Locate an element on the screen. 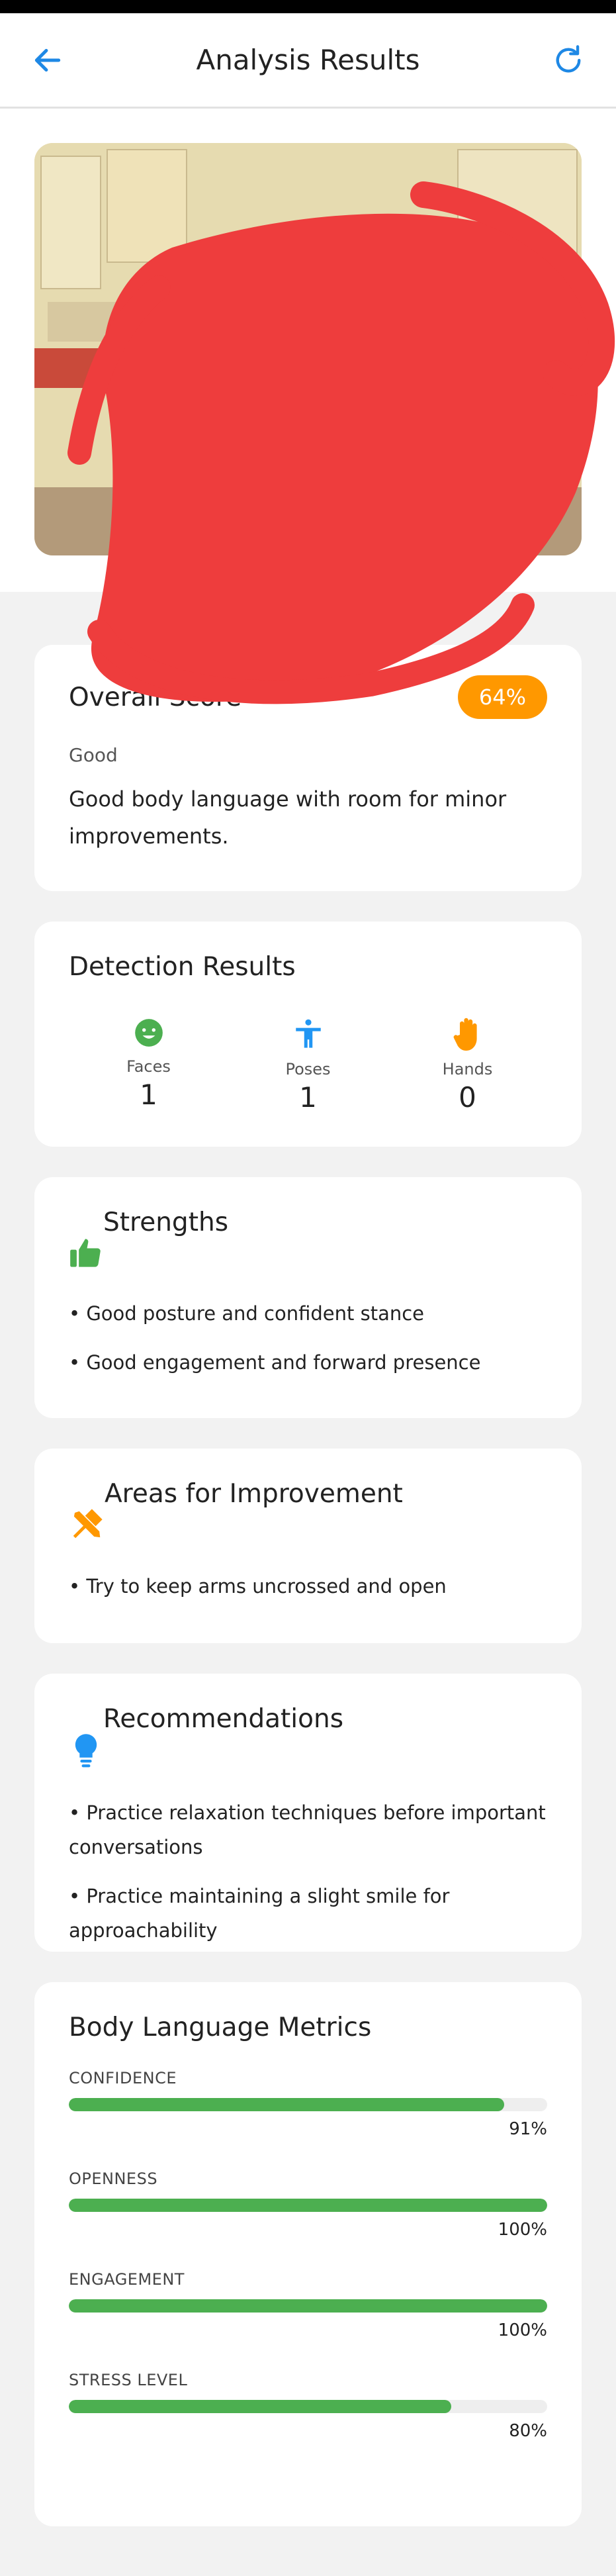 This screenshot has width=616, height=2576. arrow-left-icon is located at coordinates (47, 60).